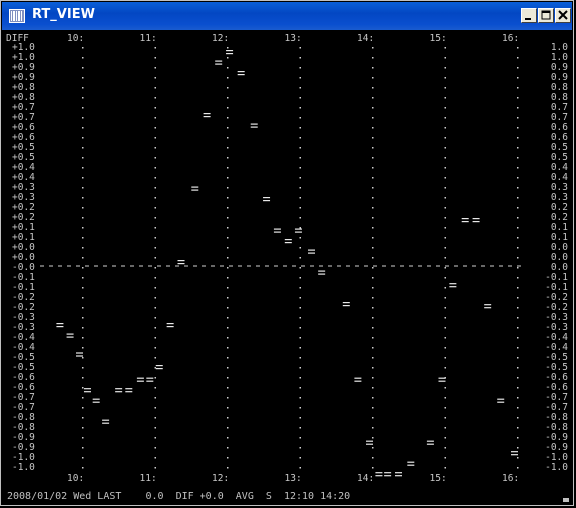 The height and width of the screenshot is (508, 576). Describe the element at coordinates (563, 15) in the screenshot. I see `close-button` at that location.